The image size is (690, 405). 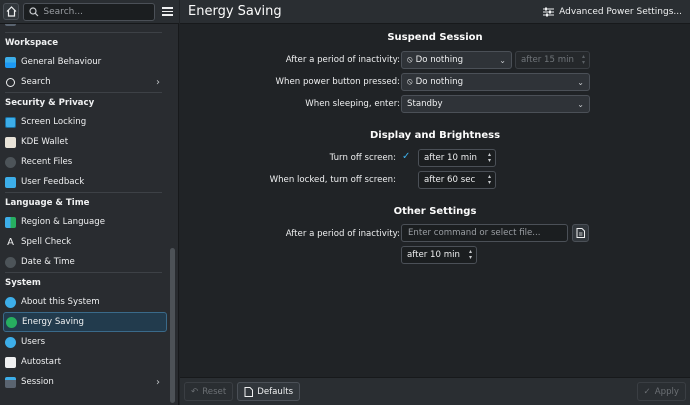 I want to click on page-title: Energy Saving, so click(x=235, y=11).